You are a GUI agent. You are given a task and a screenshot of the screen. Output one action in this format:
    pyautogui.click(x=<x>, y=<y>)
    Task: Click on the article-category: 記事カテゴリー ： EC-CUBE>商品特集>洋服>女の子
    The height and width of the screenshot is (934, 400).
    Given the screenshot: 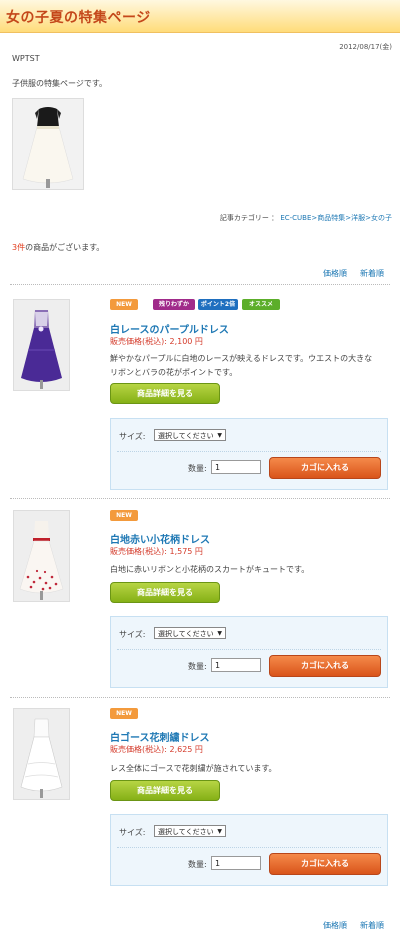 What is the action you would take?
    pyautogui.click(x=305, y=218)
    